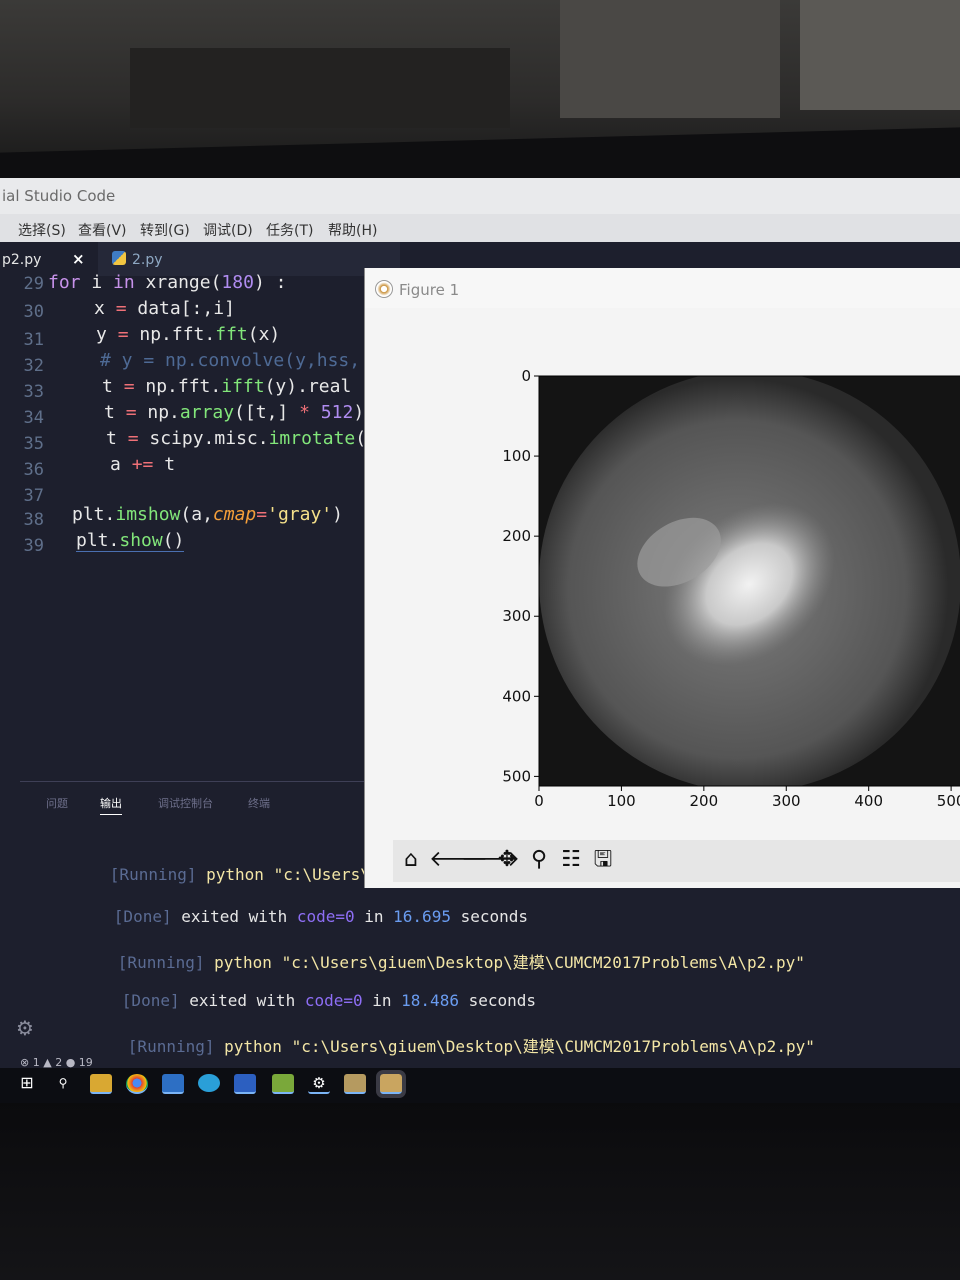 This screenshot has width=960, height=1280. I want to click on line-number: 32, so click(33, 366).